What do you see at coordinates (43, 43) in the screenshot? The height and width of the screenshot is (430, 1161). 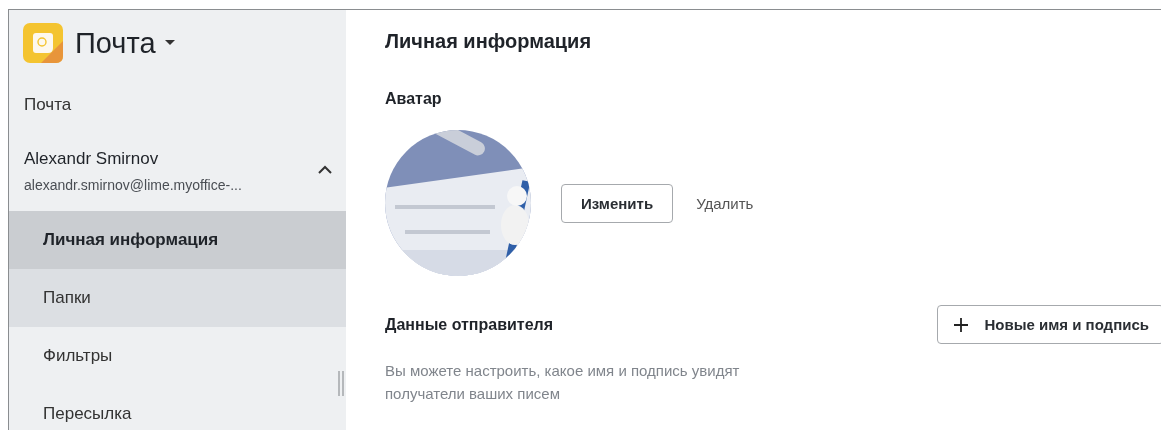 I see `mail-app-logo-icon` at bounding box center [43, 43].